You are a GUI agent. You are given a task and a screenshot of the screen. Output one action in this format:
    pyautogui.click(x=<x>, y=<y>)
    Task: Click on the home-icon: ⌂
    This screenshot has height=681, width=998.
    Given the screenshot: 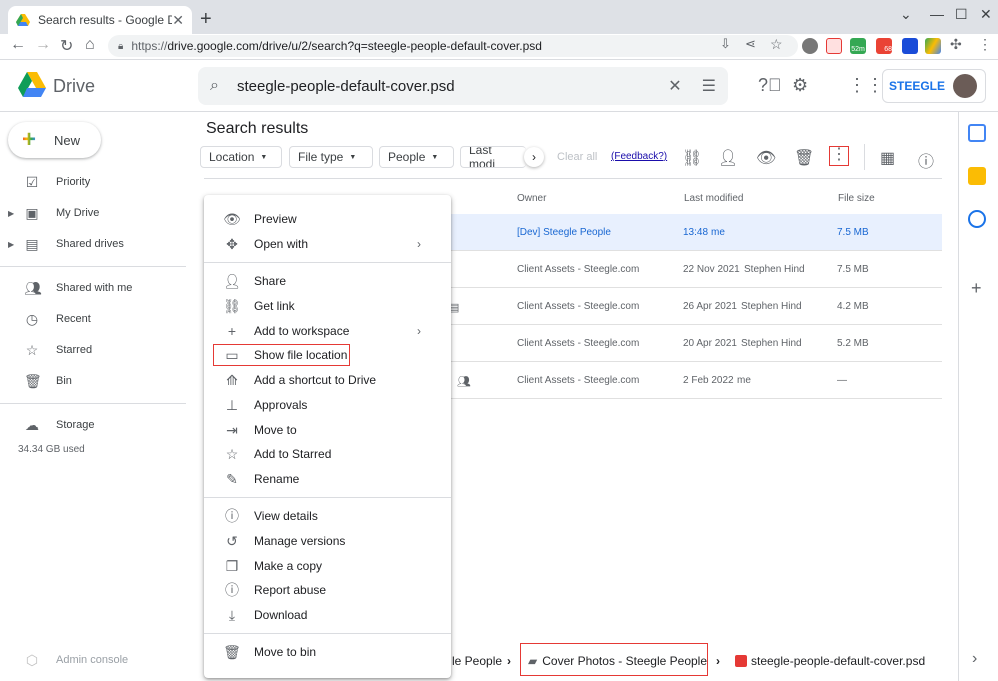 What is the action you would take?
    pyautogui.click(x=90, y=45)
    